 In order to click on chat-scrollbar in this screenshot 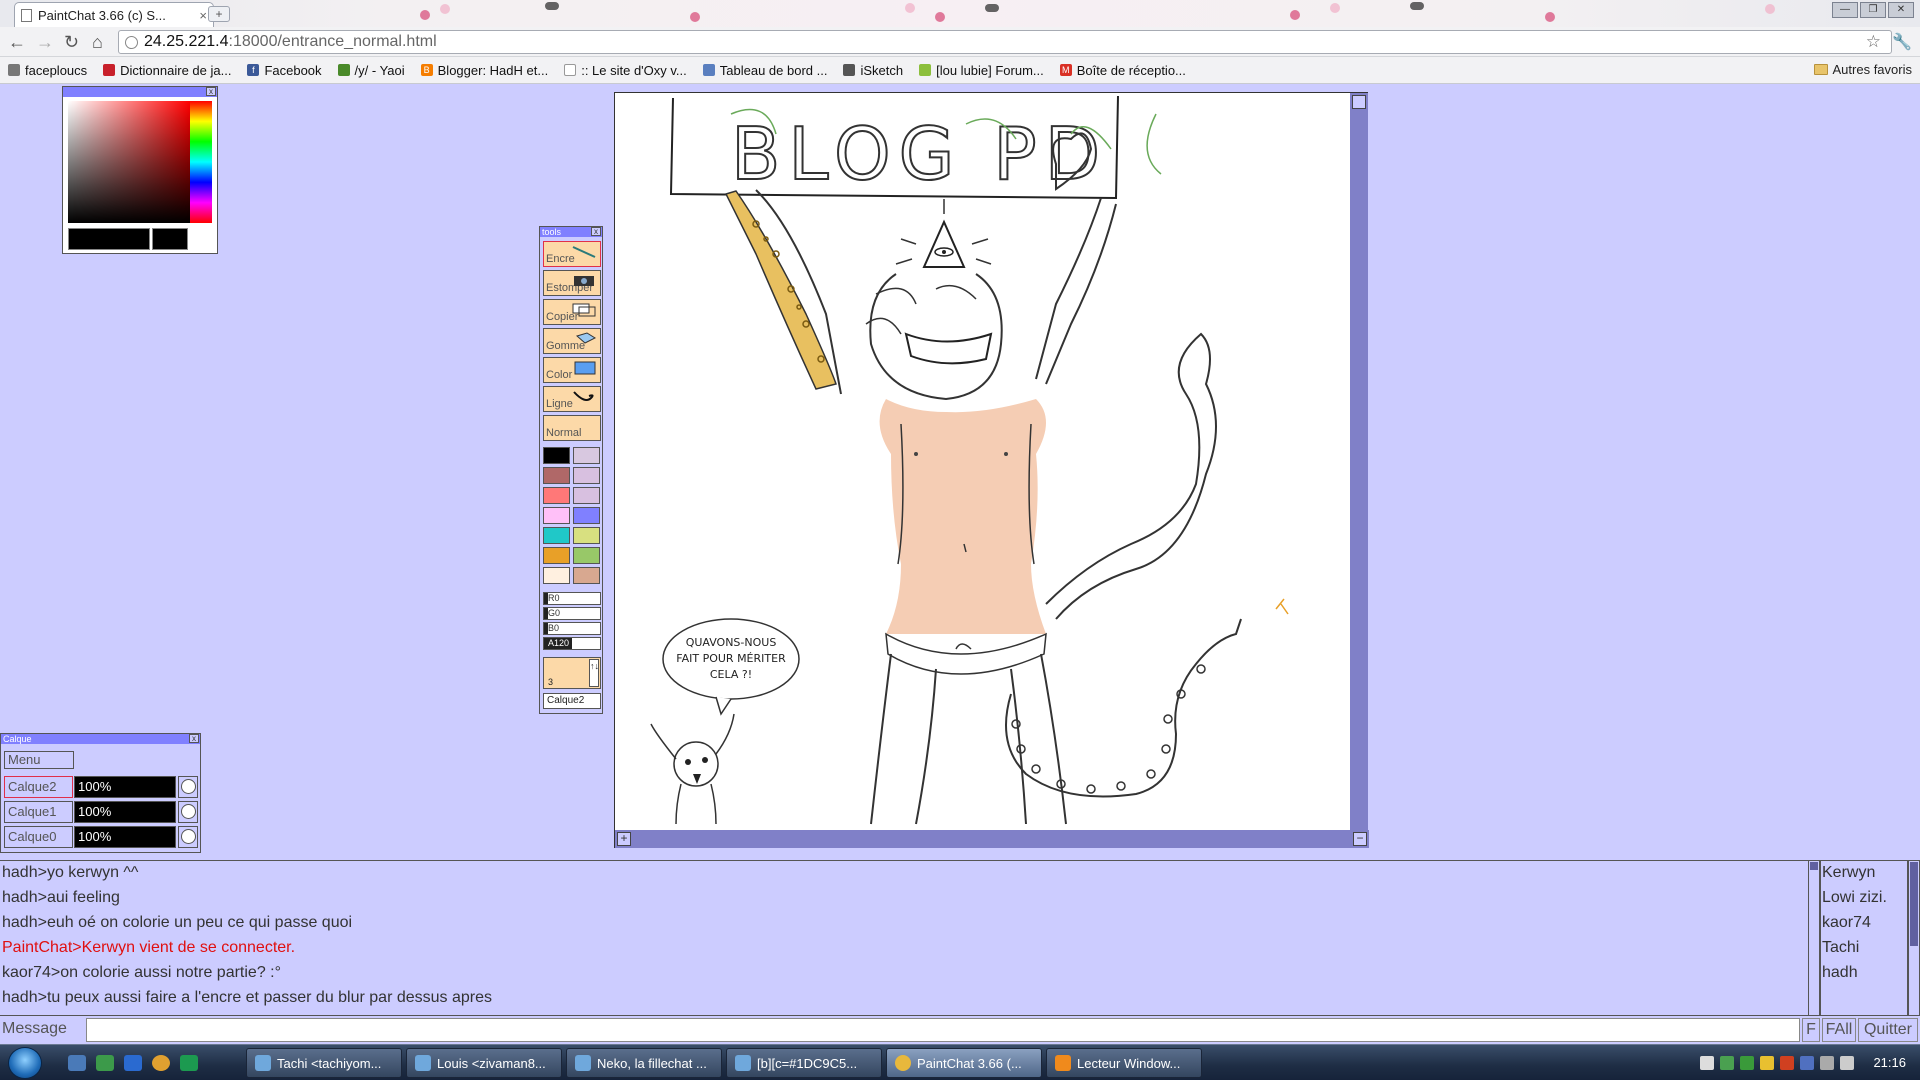, I will do `click(1814, 938)`.